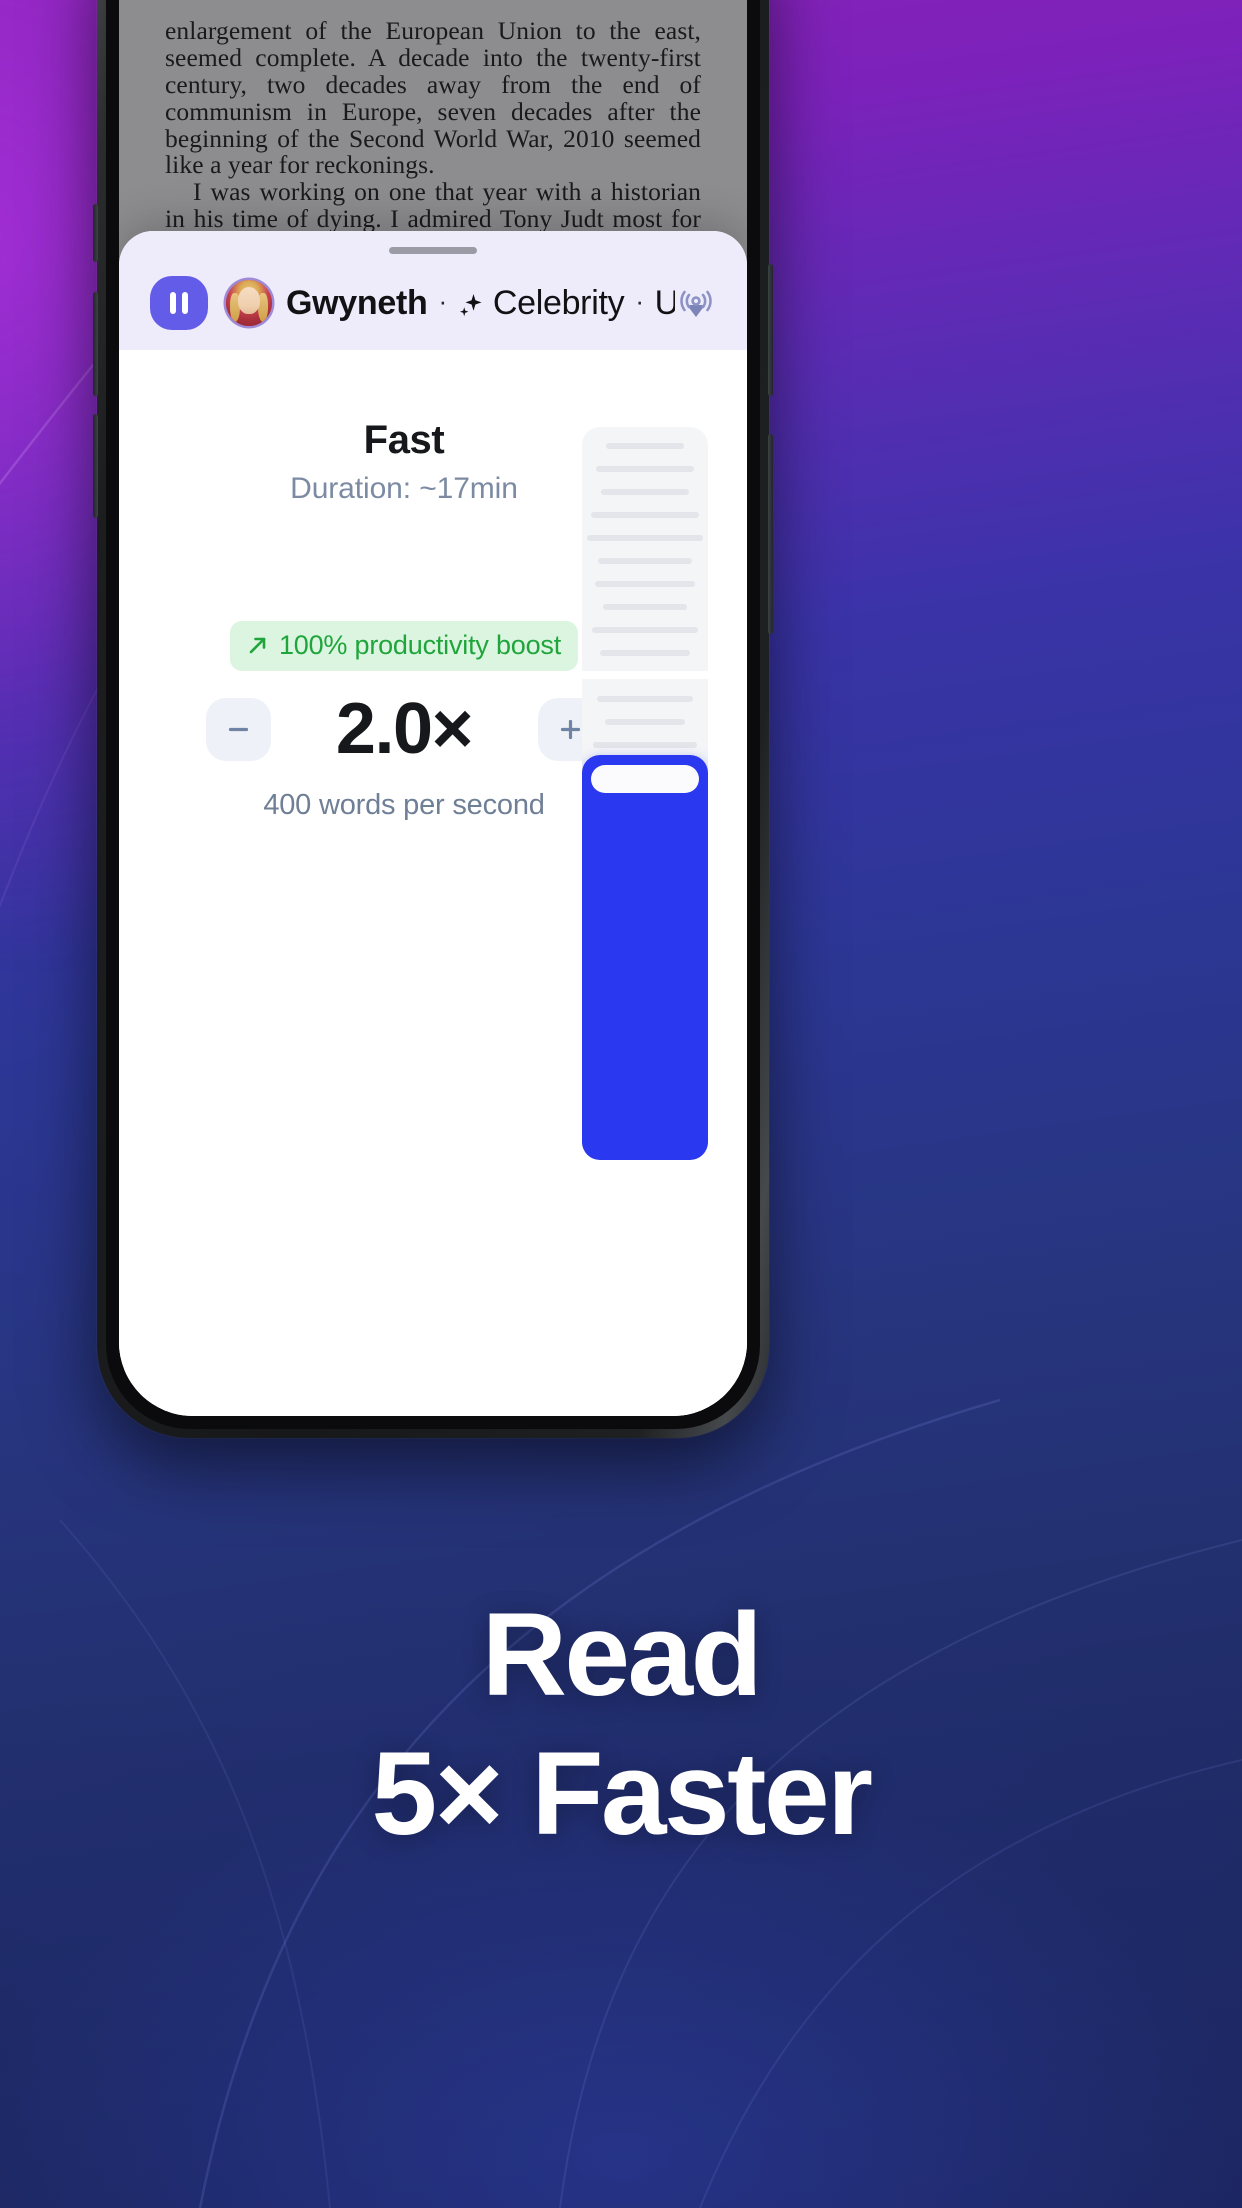 Image resolution: width=1242 pixels, height=2208 pixels. Describe the element at coordinates (645, 957) in the screenshot. I see `slider-fill` at that location.